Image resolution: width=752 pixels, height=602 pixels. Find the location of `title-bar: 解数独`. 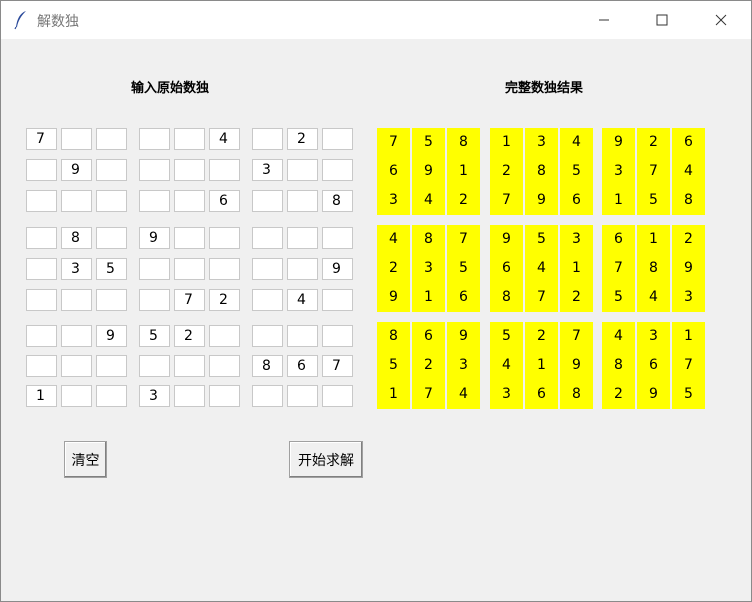

title-bar: 解数独 is located at coordinates (376, 20).